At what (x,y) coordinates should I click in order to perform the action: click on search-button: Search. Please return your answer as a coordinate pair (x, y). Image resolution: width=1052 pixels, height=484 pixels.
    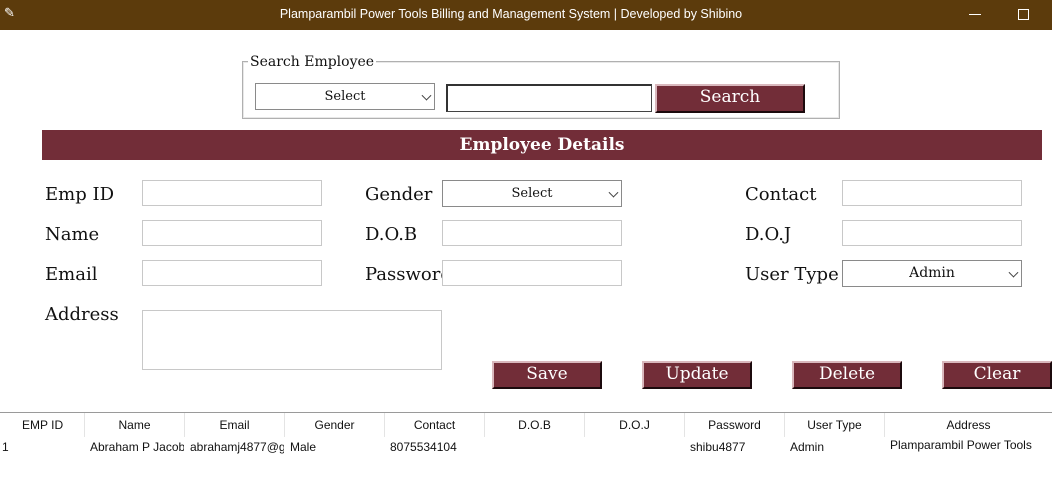
    Looking at the image, I should click on (730, 98).